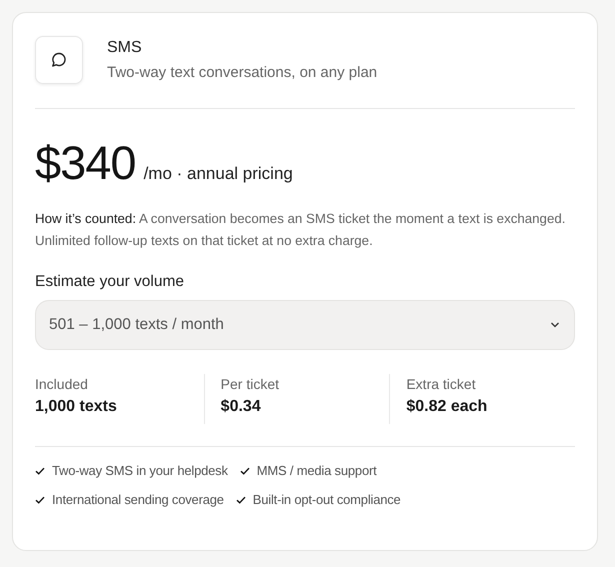 The height and width of the screenshot is (567, 615). Describe the element at coordinates (110, 282) in the screenshot. I see `volume-label: Estimate your volume` at that location.